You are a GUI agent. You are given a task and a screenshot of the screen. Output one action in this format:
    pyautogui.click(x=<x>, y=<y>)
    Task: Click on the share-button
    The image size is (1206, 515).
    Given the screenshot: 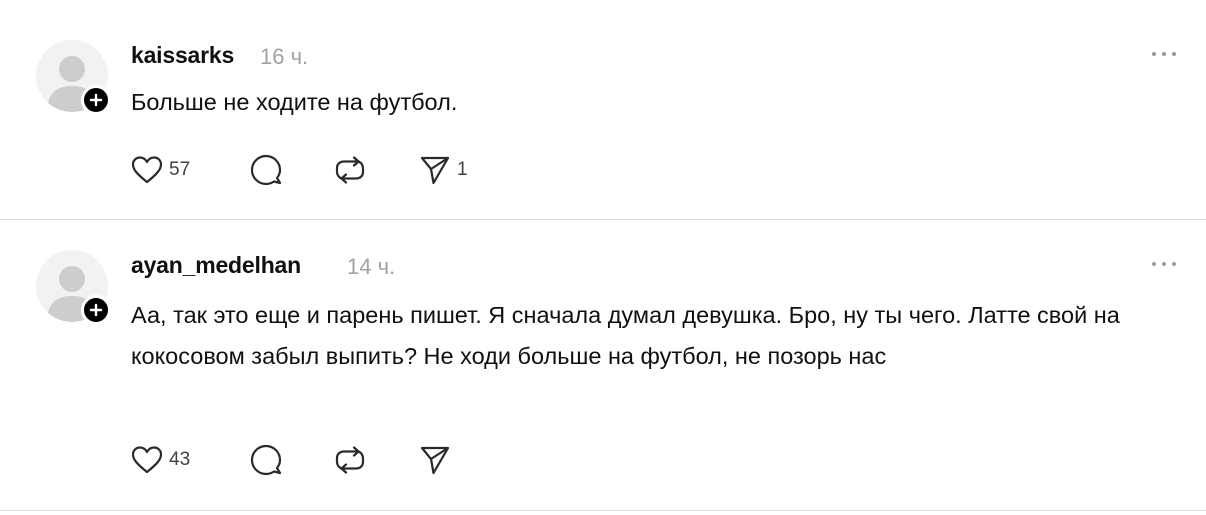 What is the action you would take?
    pyautogui.click(x=438, y=460)
    